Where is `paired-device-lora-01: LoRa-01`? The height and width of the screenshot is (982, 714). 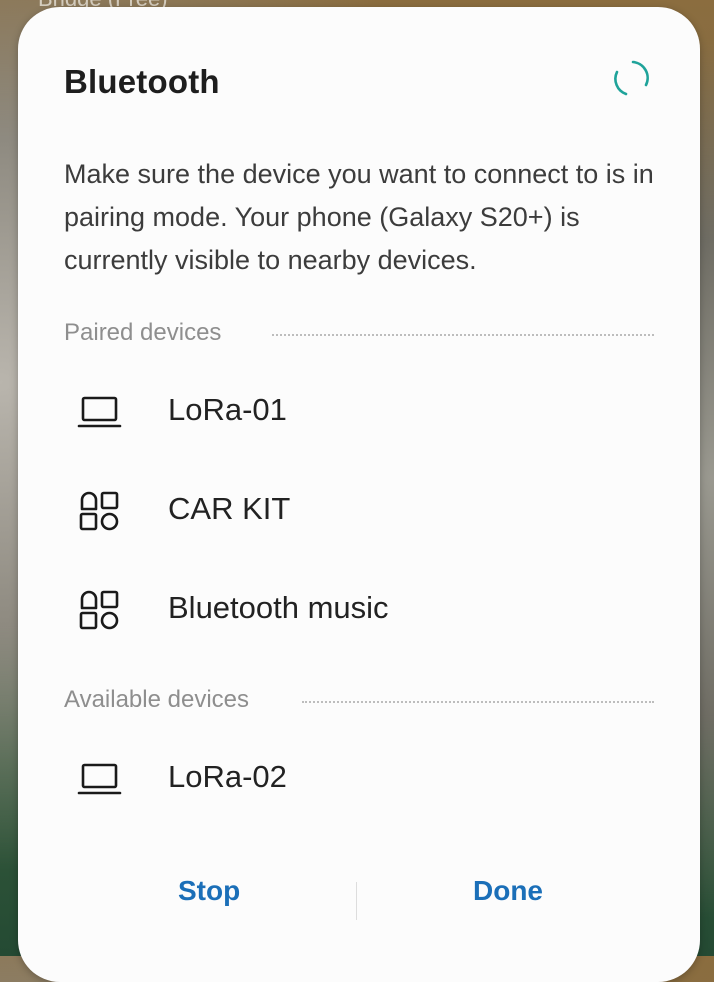 paired-device-lora-01: LoRa-01 is located at coordinates (359, 412).